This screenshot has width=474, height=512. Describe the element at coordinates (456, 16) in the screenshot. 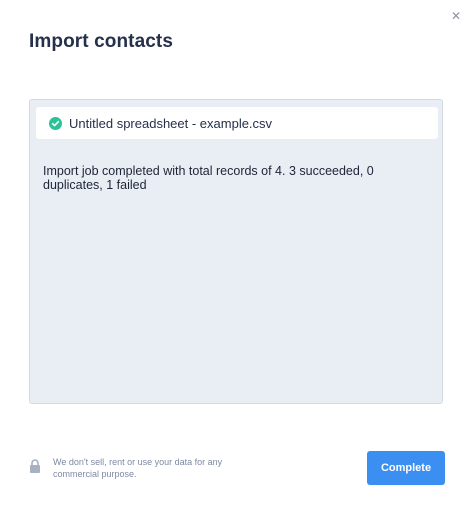

I see `close-icon: ✕` at that location.